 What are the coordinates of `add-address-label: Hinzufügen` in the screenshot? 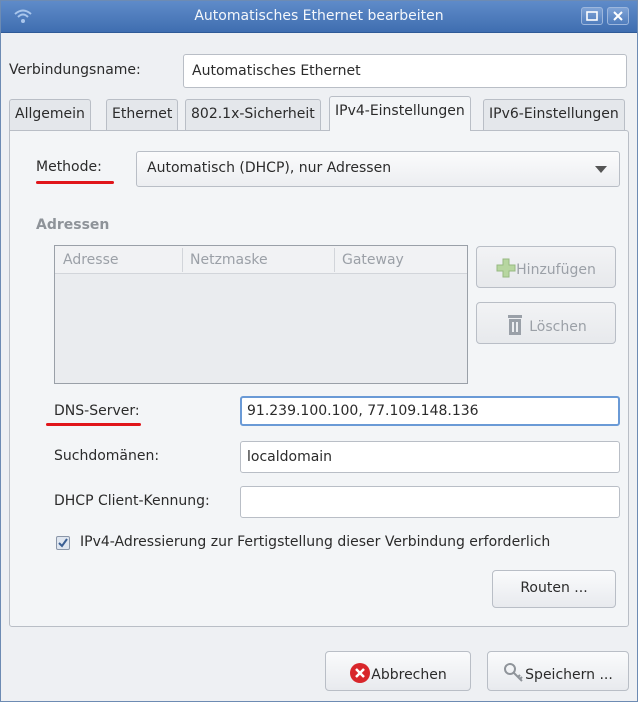 It's located at (556, 270).